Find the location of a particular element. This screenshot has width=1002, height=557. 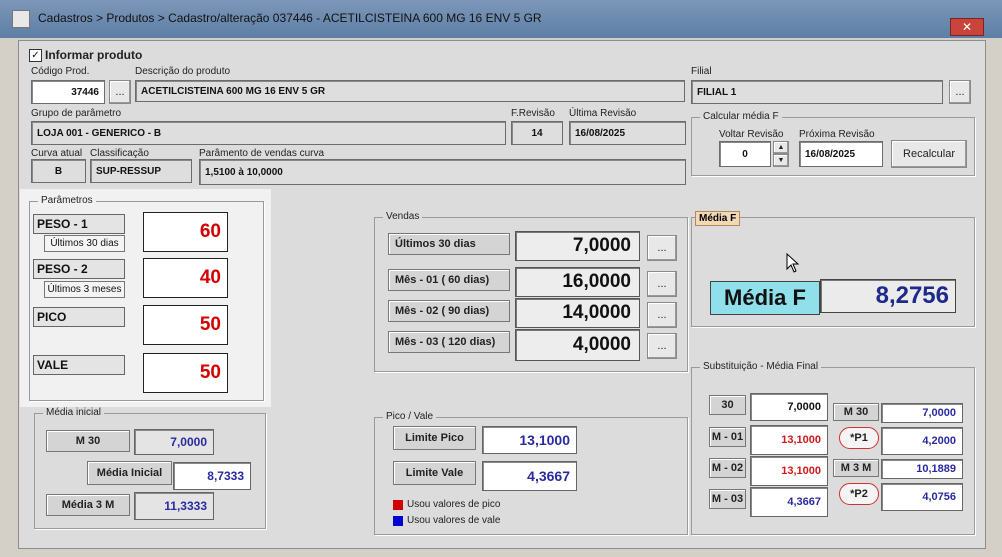

legend-vale-swatch is located at coordinates (398, 521).